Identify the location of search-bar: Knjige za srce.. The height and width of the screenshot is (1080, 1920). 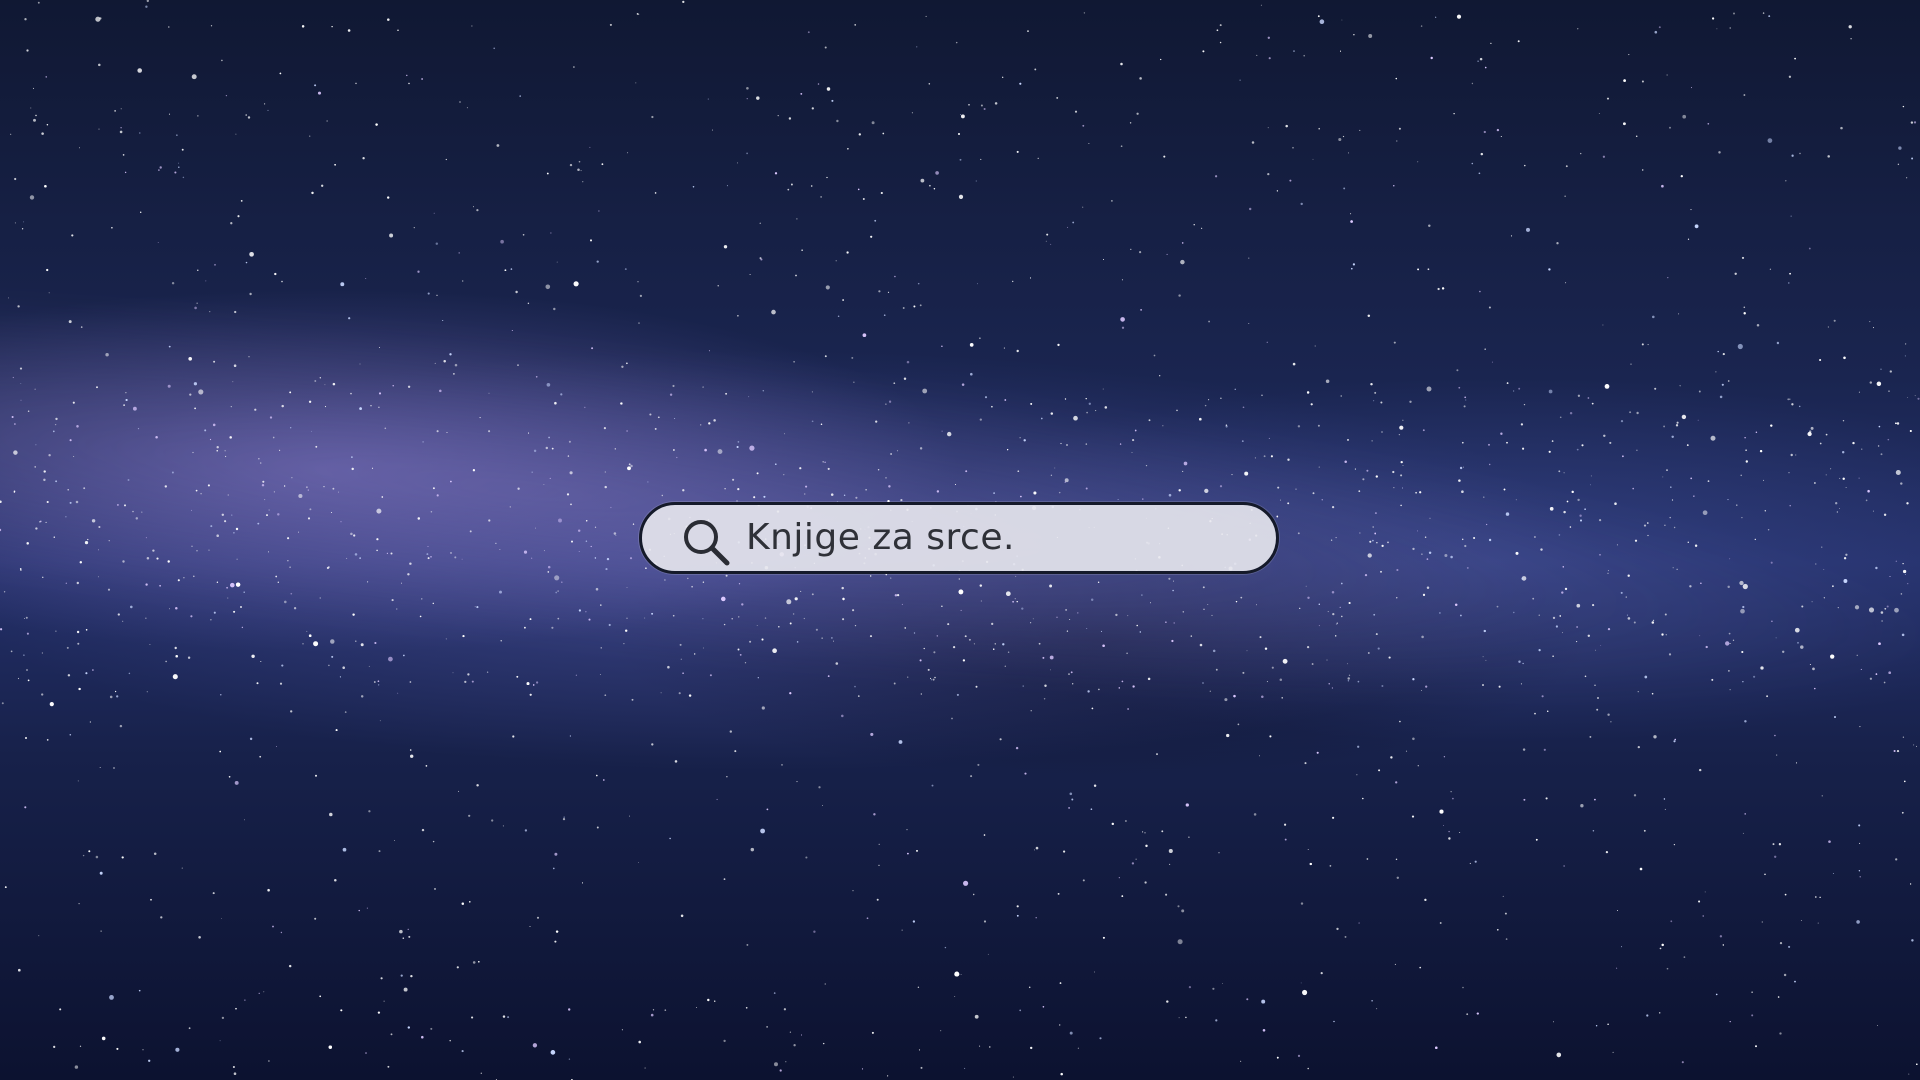
(959, 538).